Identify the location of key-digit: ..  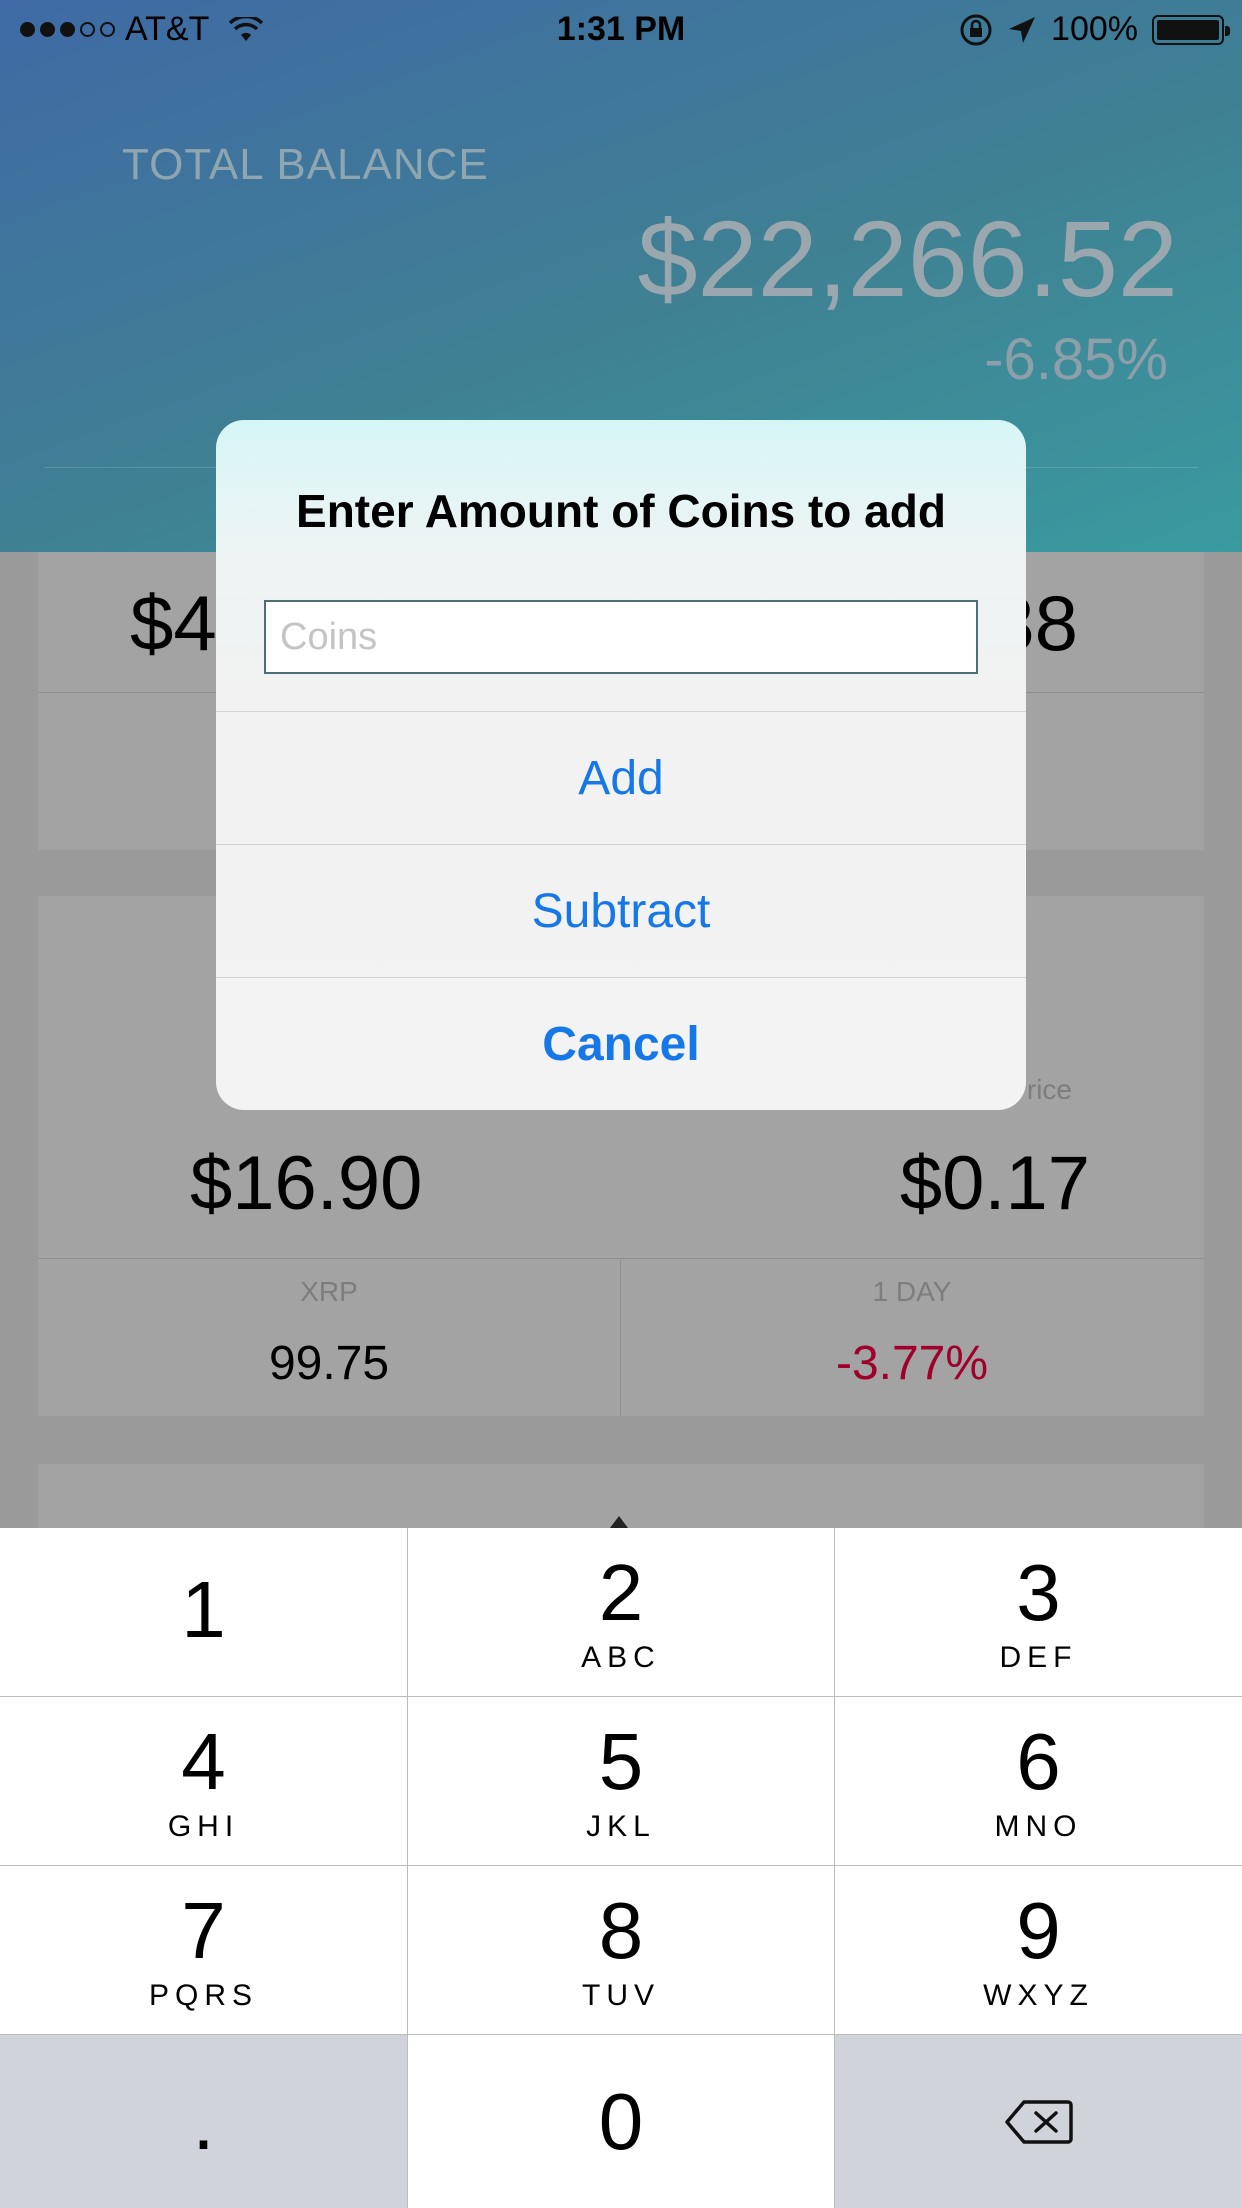
(203, 2121).